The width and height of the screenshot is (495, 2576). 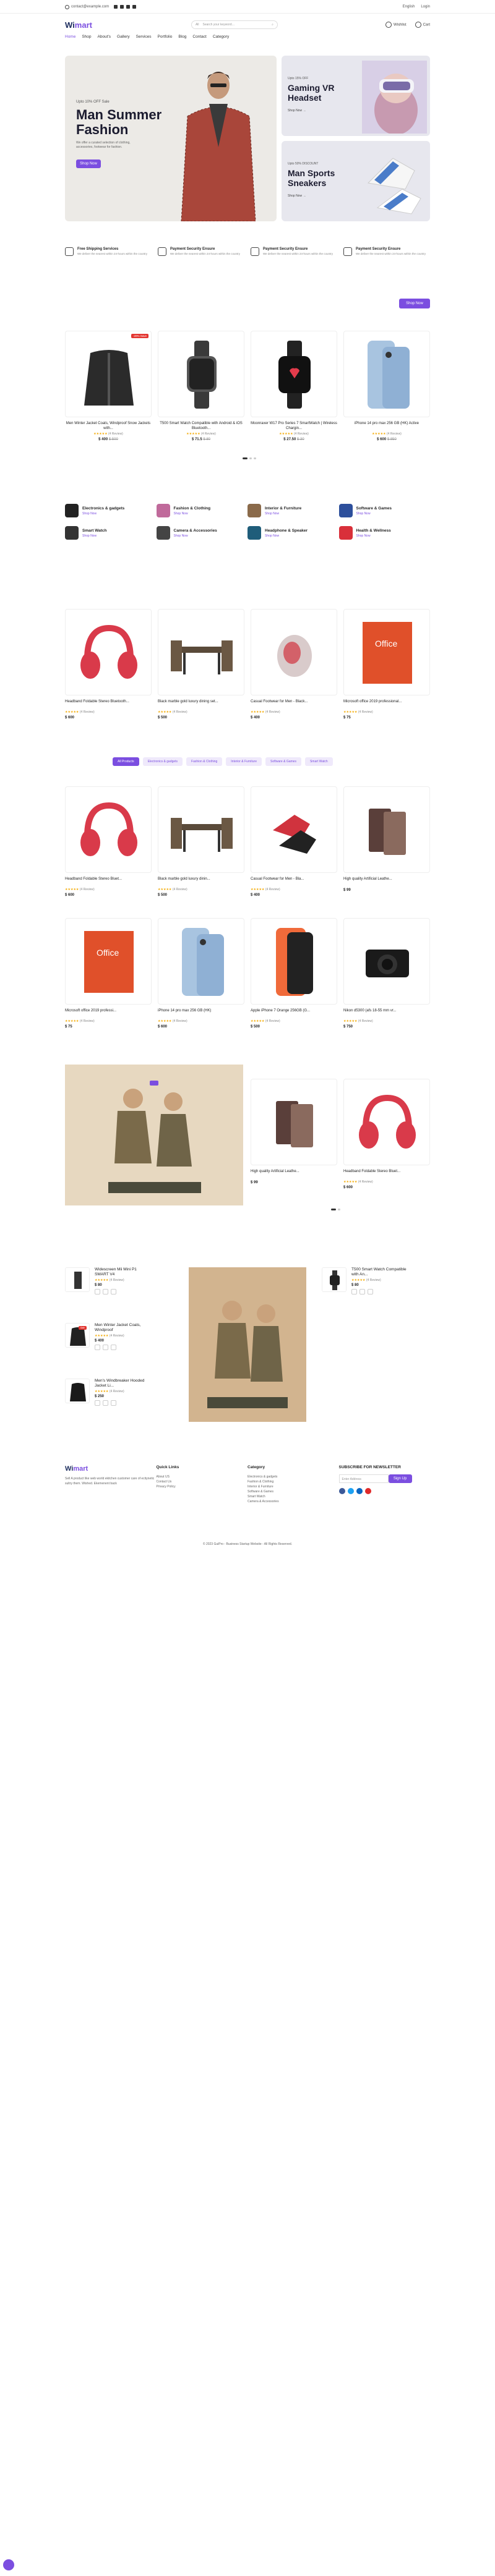 I want to click on footer-category-link: Smart Watch, so click(x=293, y=1496).